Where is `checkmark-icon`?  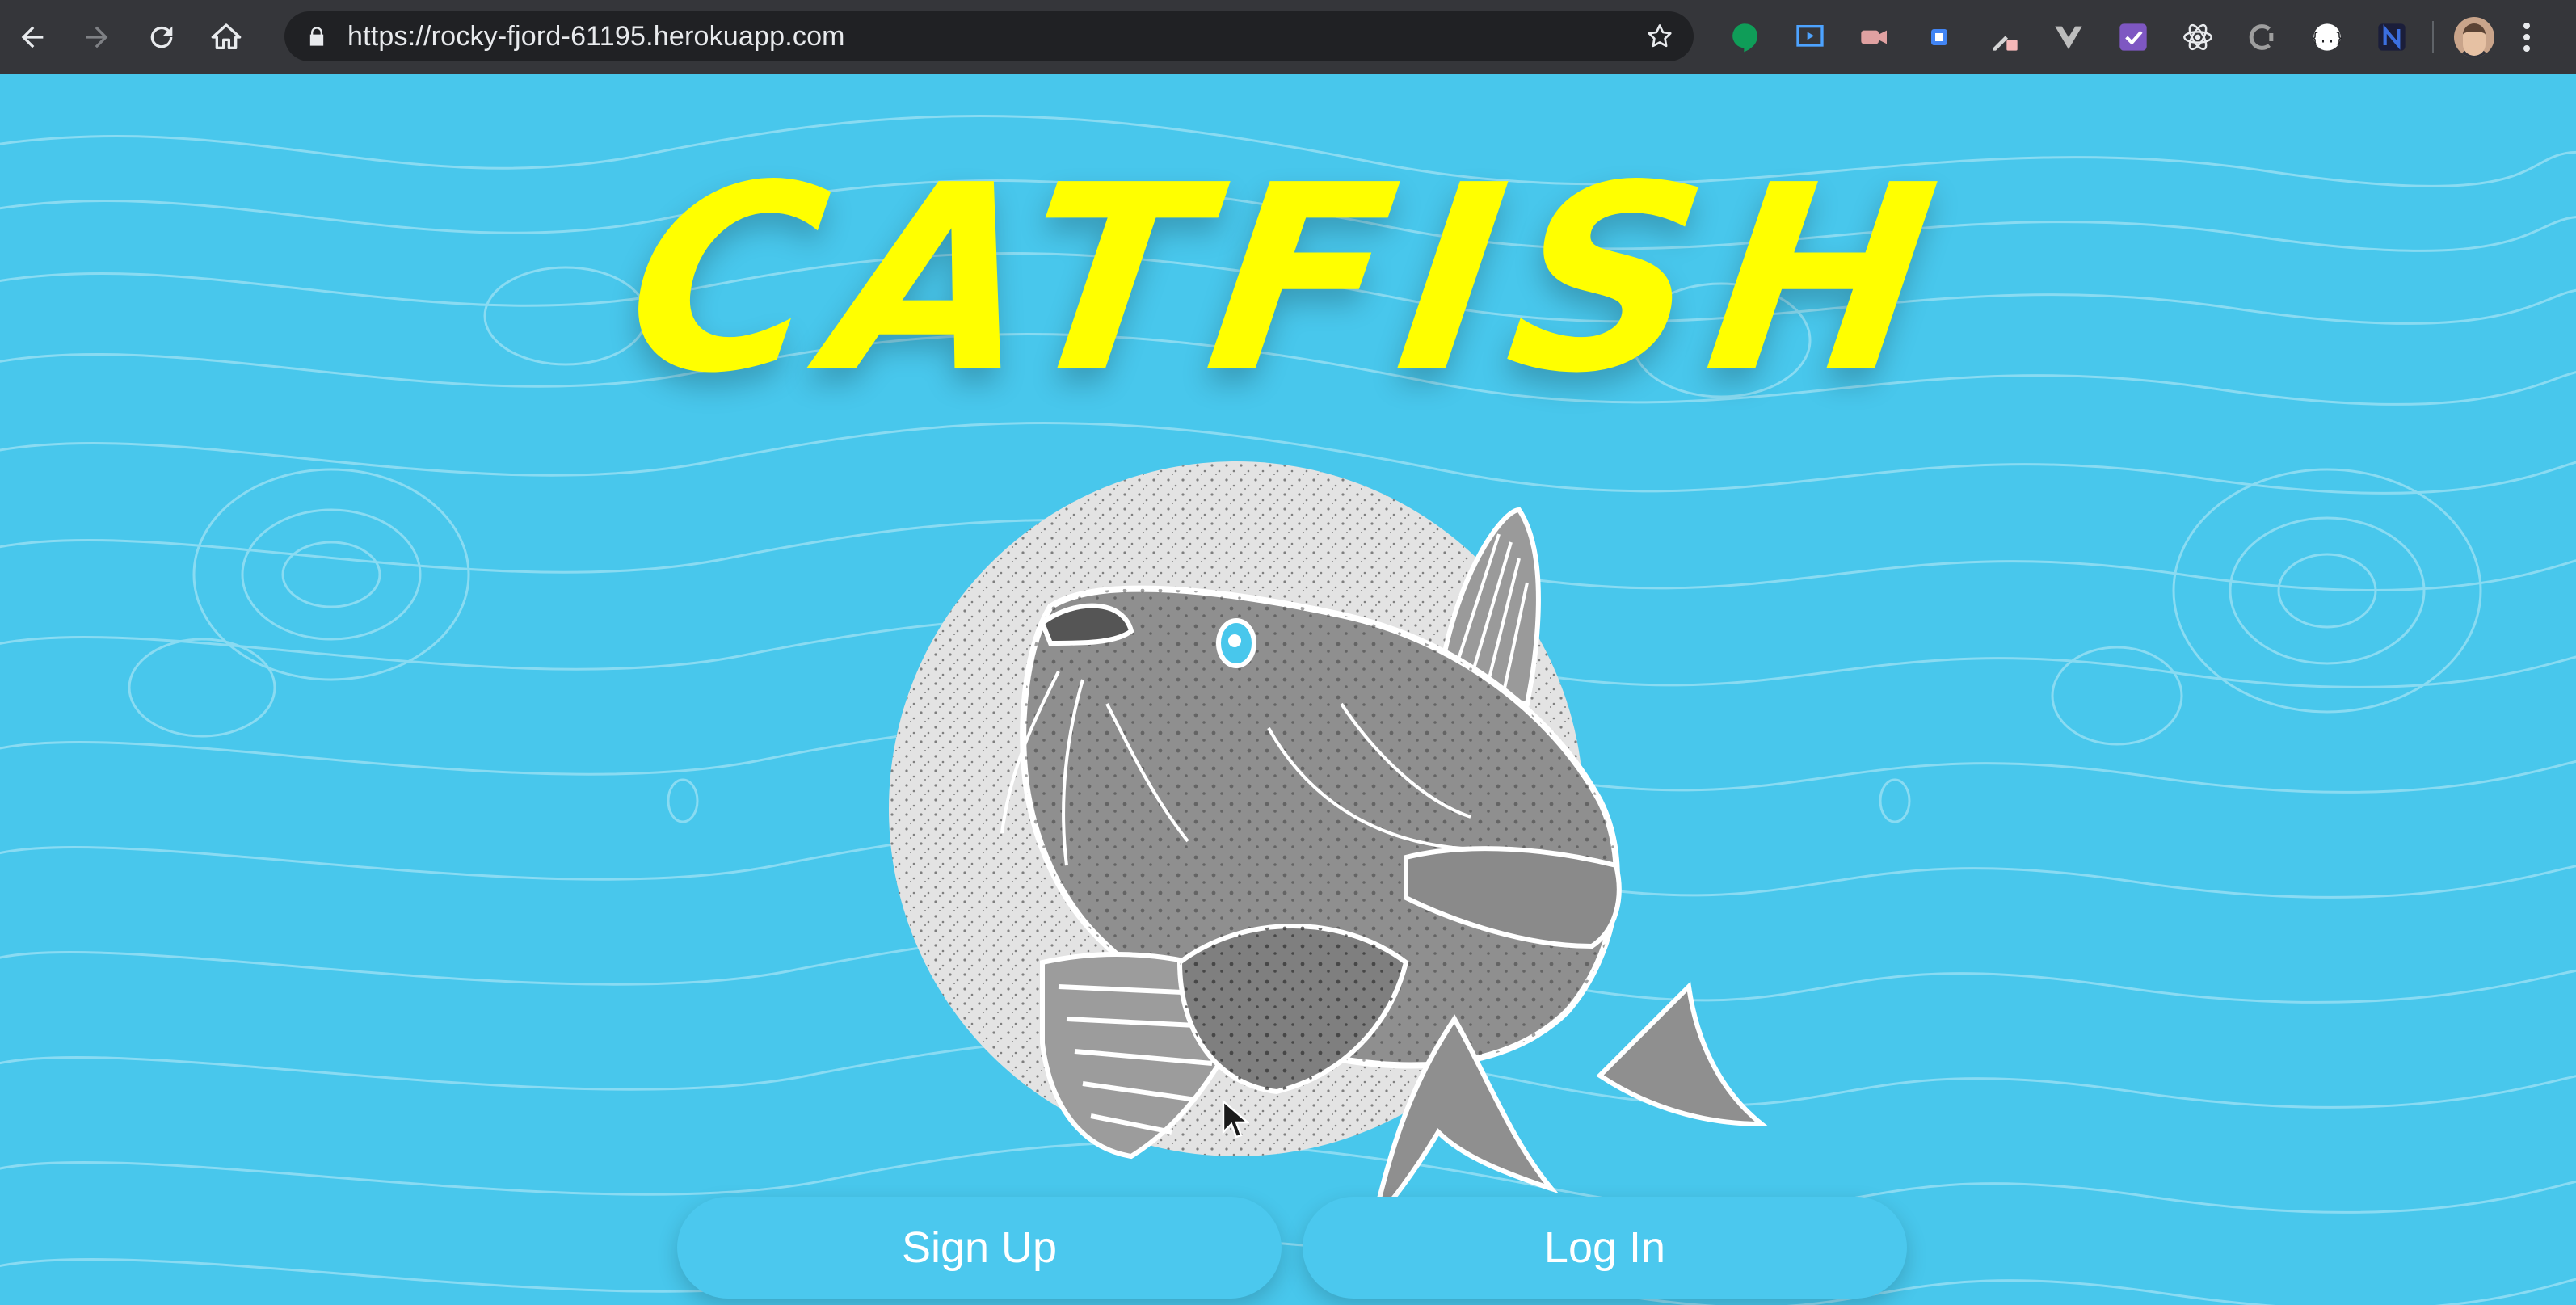 checkmark-icon is located at coordinates (2133, 37).